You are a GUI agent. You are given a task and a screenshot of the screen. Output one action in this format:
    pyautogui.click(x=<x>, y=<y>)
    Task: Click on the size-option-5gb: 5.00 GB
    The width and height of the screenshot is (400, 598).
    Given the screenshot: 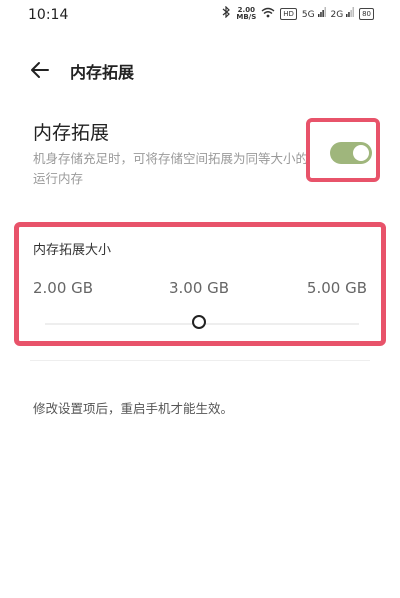 What is the action you would take?
    pyautogui.click(x=337, y=288)
    